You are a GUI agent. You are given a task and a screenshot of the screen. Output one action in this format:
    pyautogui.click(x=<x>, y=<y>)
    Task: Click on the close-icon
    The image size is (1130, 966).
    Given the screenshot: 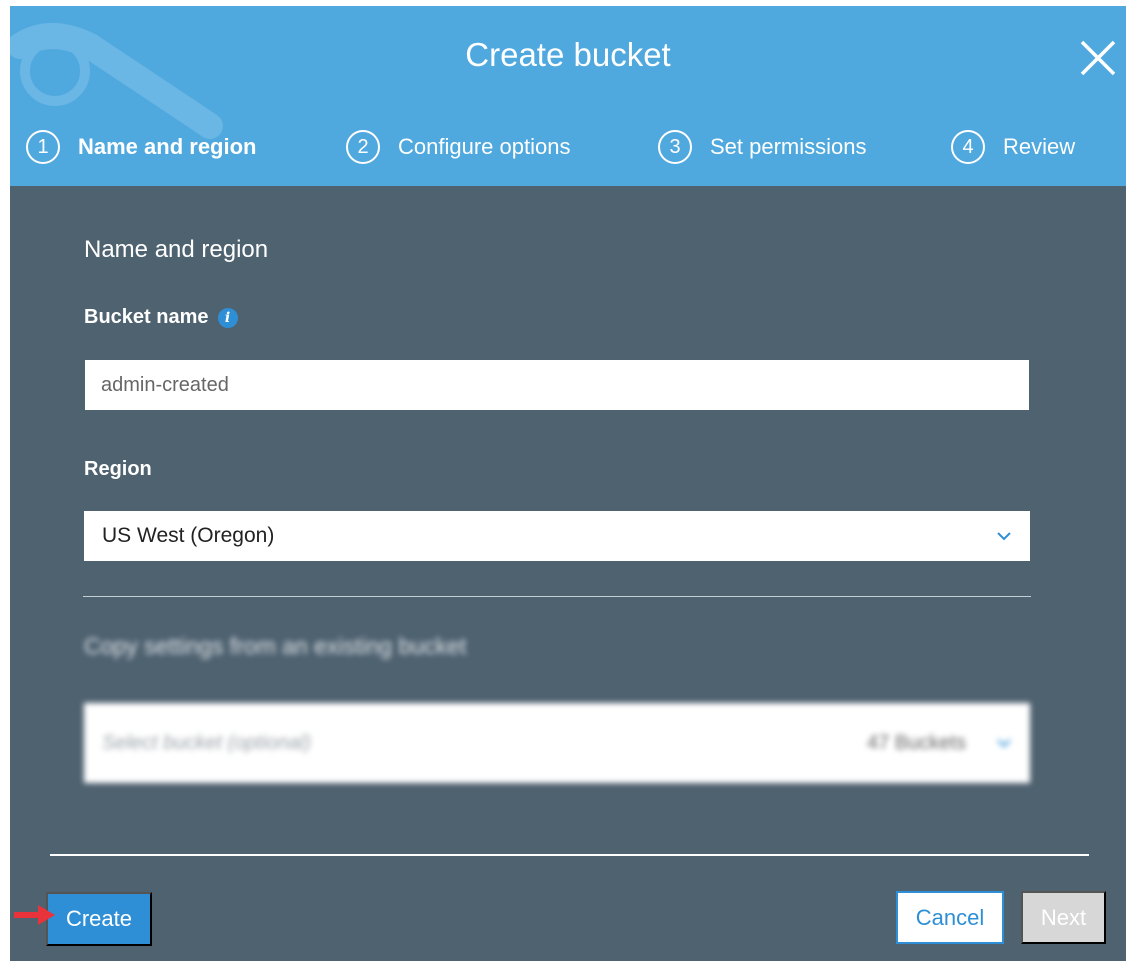 What is the action you would take?
    pyautogui.click(x=1098, y=58)
    